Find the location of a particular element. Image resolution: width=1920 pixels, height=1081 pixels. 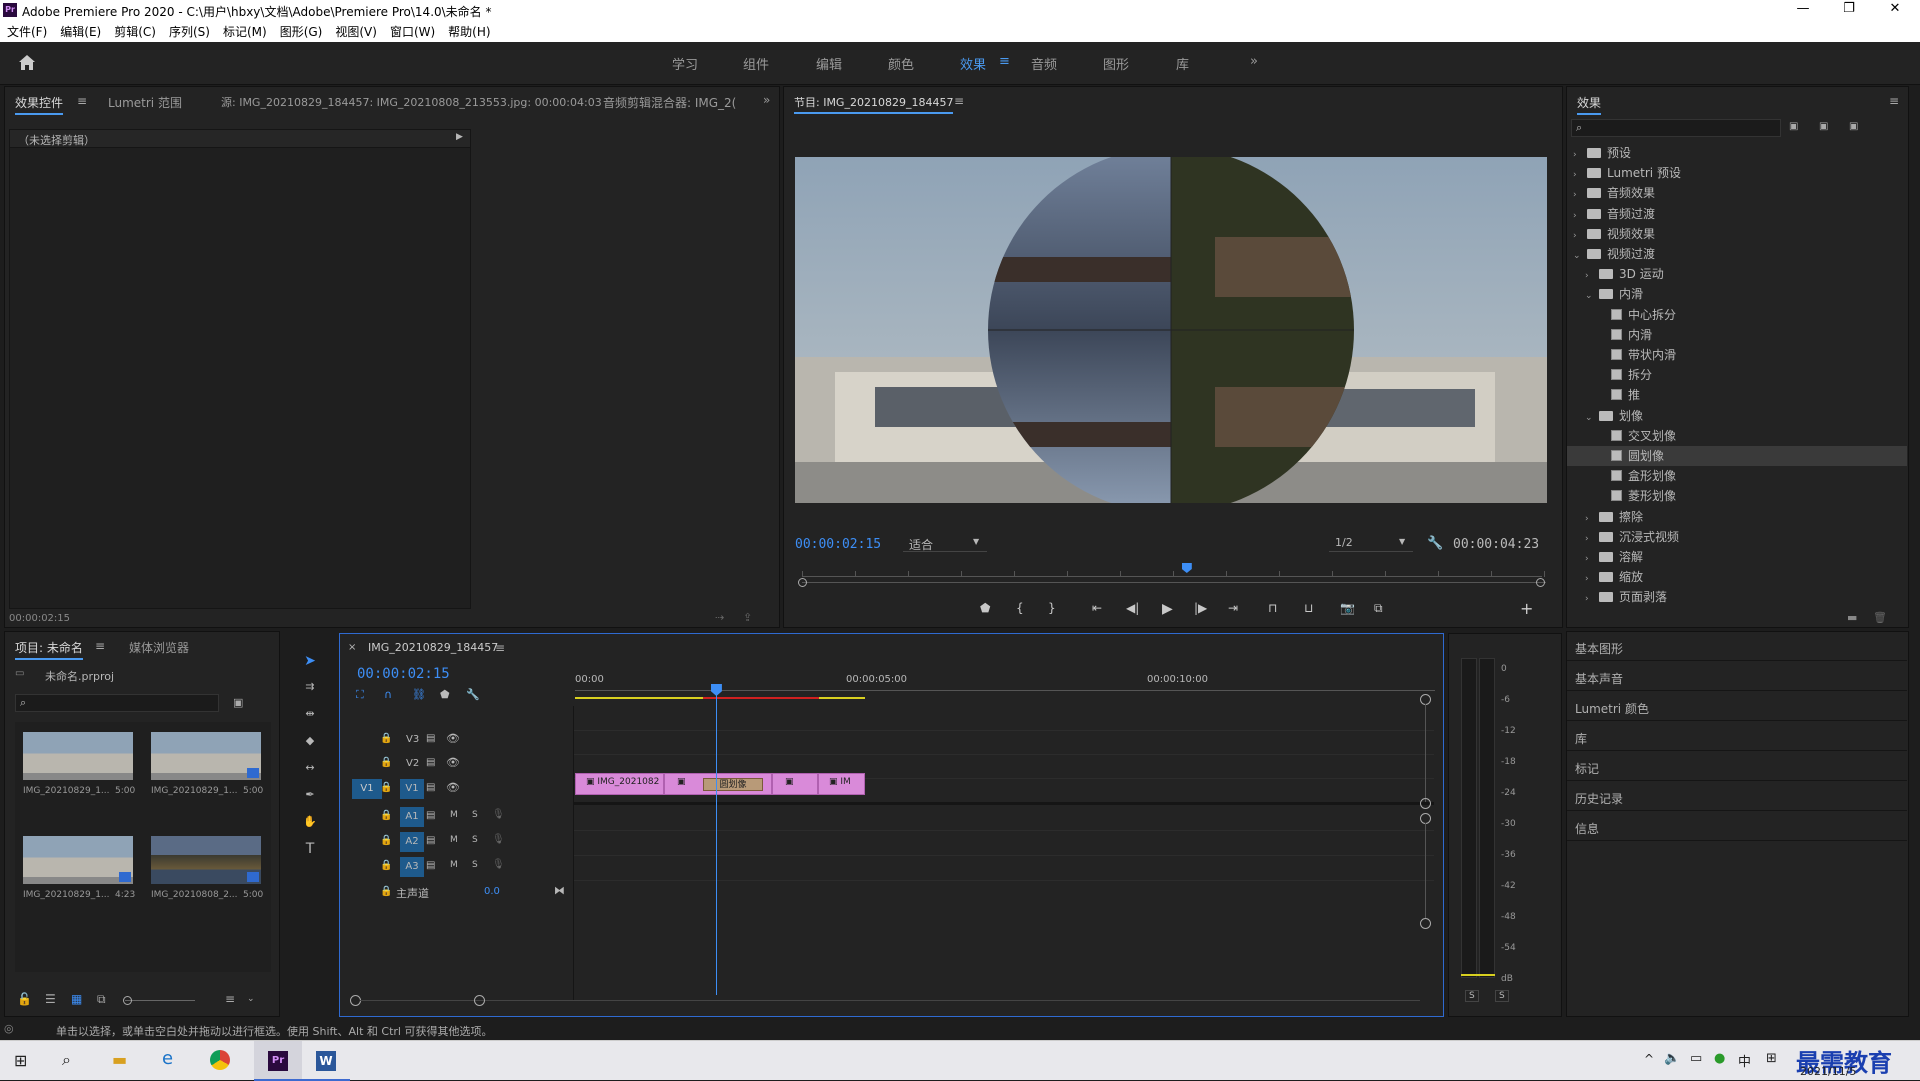

more-workspaces-icon: » is located at coordinates (1254, 61).